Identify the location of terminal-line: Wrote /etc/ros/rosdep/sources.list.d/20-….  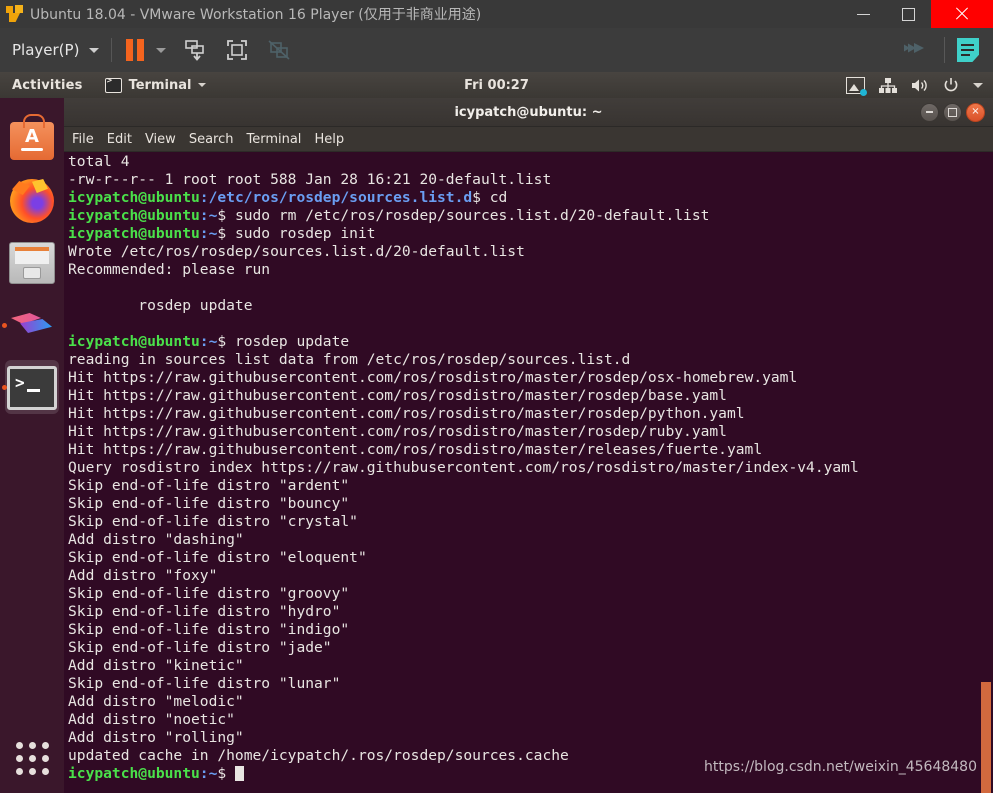
(296, 251).